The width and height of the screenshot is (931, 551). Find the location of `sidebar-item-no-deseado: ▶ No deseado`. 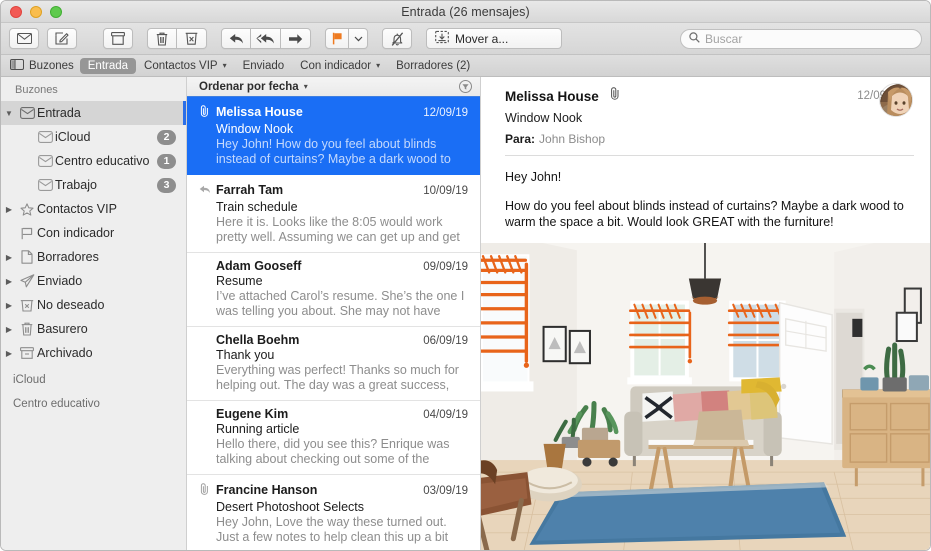

sidebar-item-no-deseado: ▶ No deseado is located at coordinates (93, 305).